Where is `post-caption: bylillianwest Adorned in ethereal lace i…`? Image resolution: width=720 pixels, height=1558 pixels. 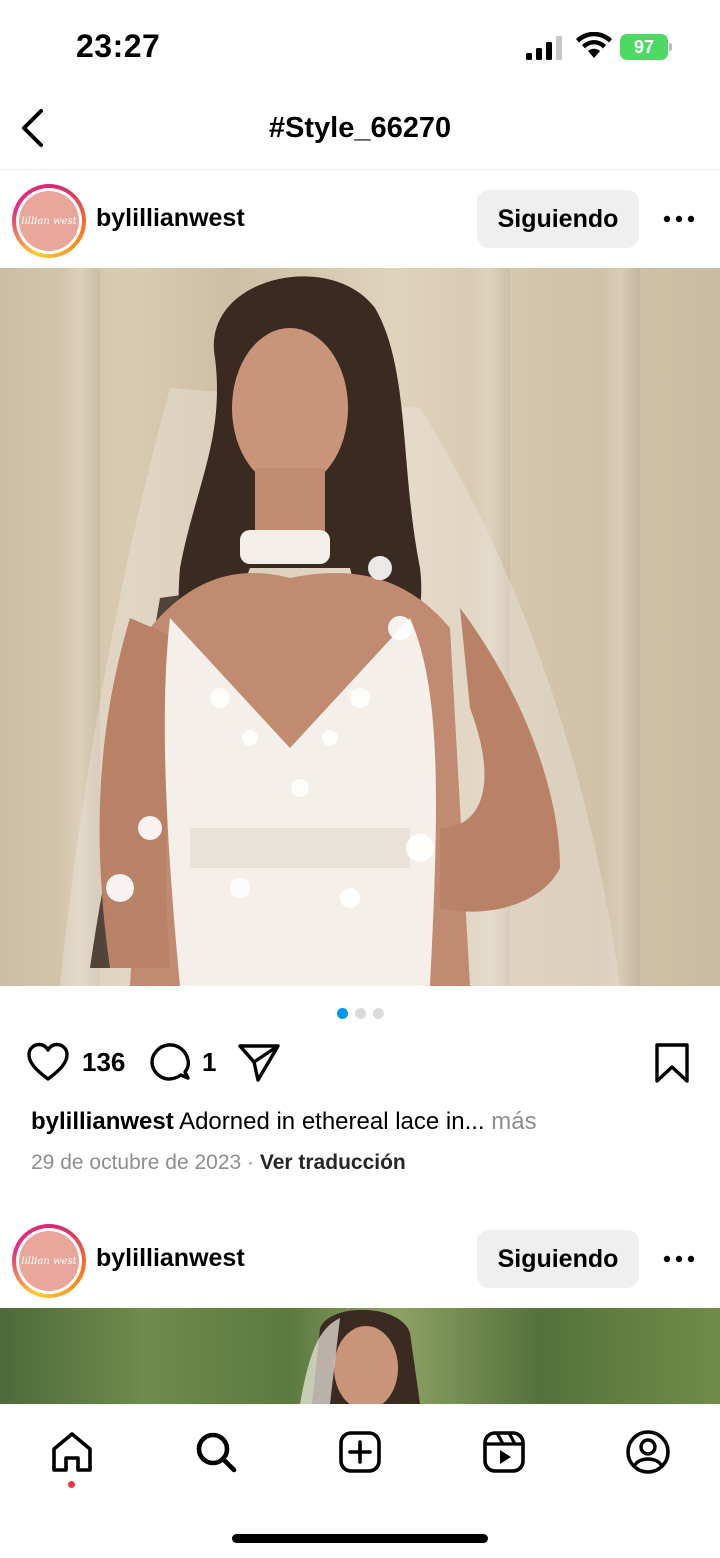 post-caption: bylillianwest Adorned in ethereal lace i… is located at coordinates (284, 1122).